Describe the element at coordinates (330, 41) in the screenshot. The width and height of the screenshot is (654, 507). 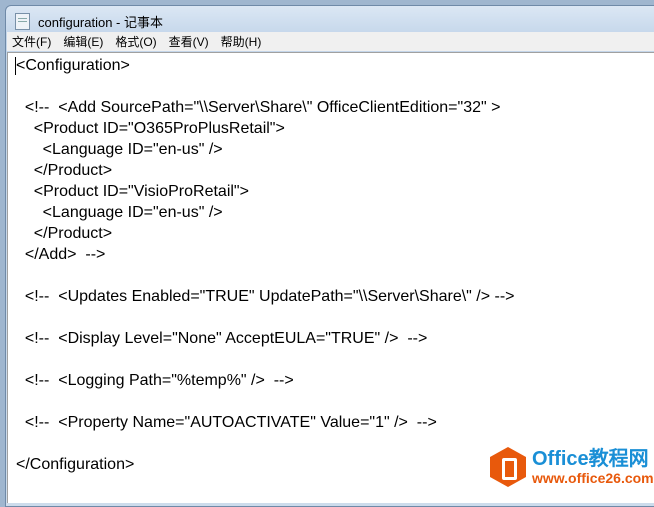
I see `menu-bar: 文件(F) 编辑(E) 格式(O) 查看(V) 帮助(H)` at that location.